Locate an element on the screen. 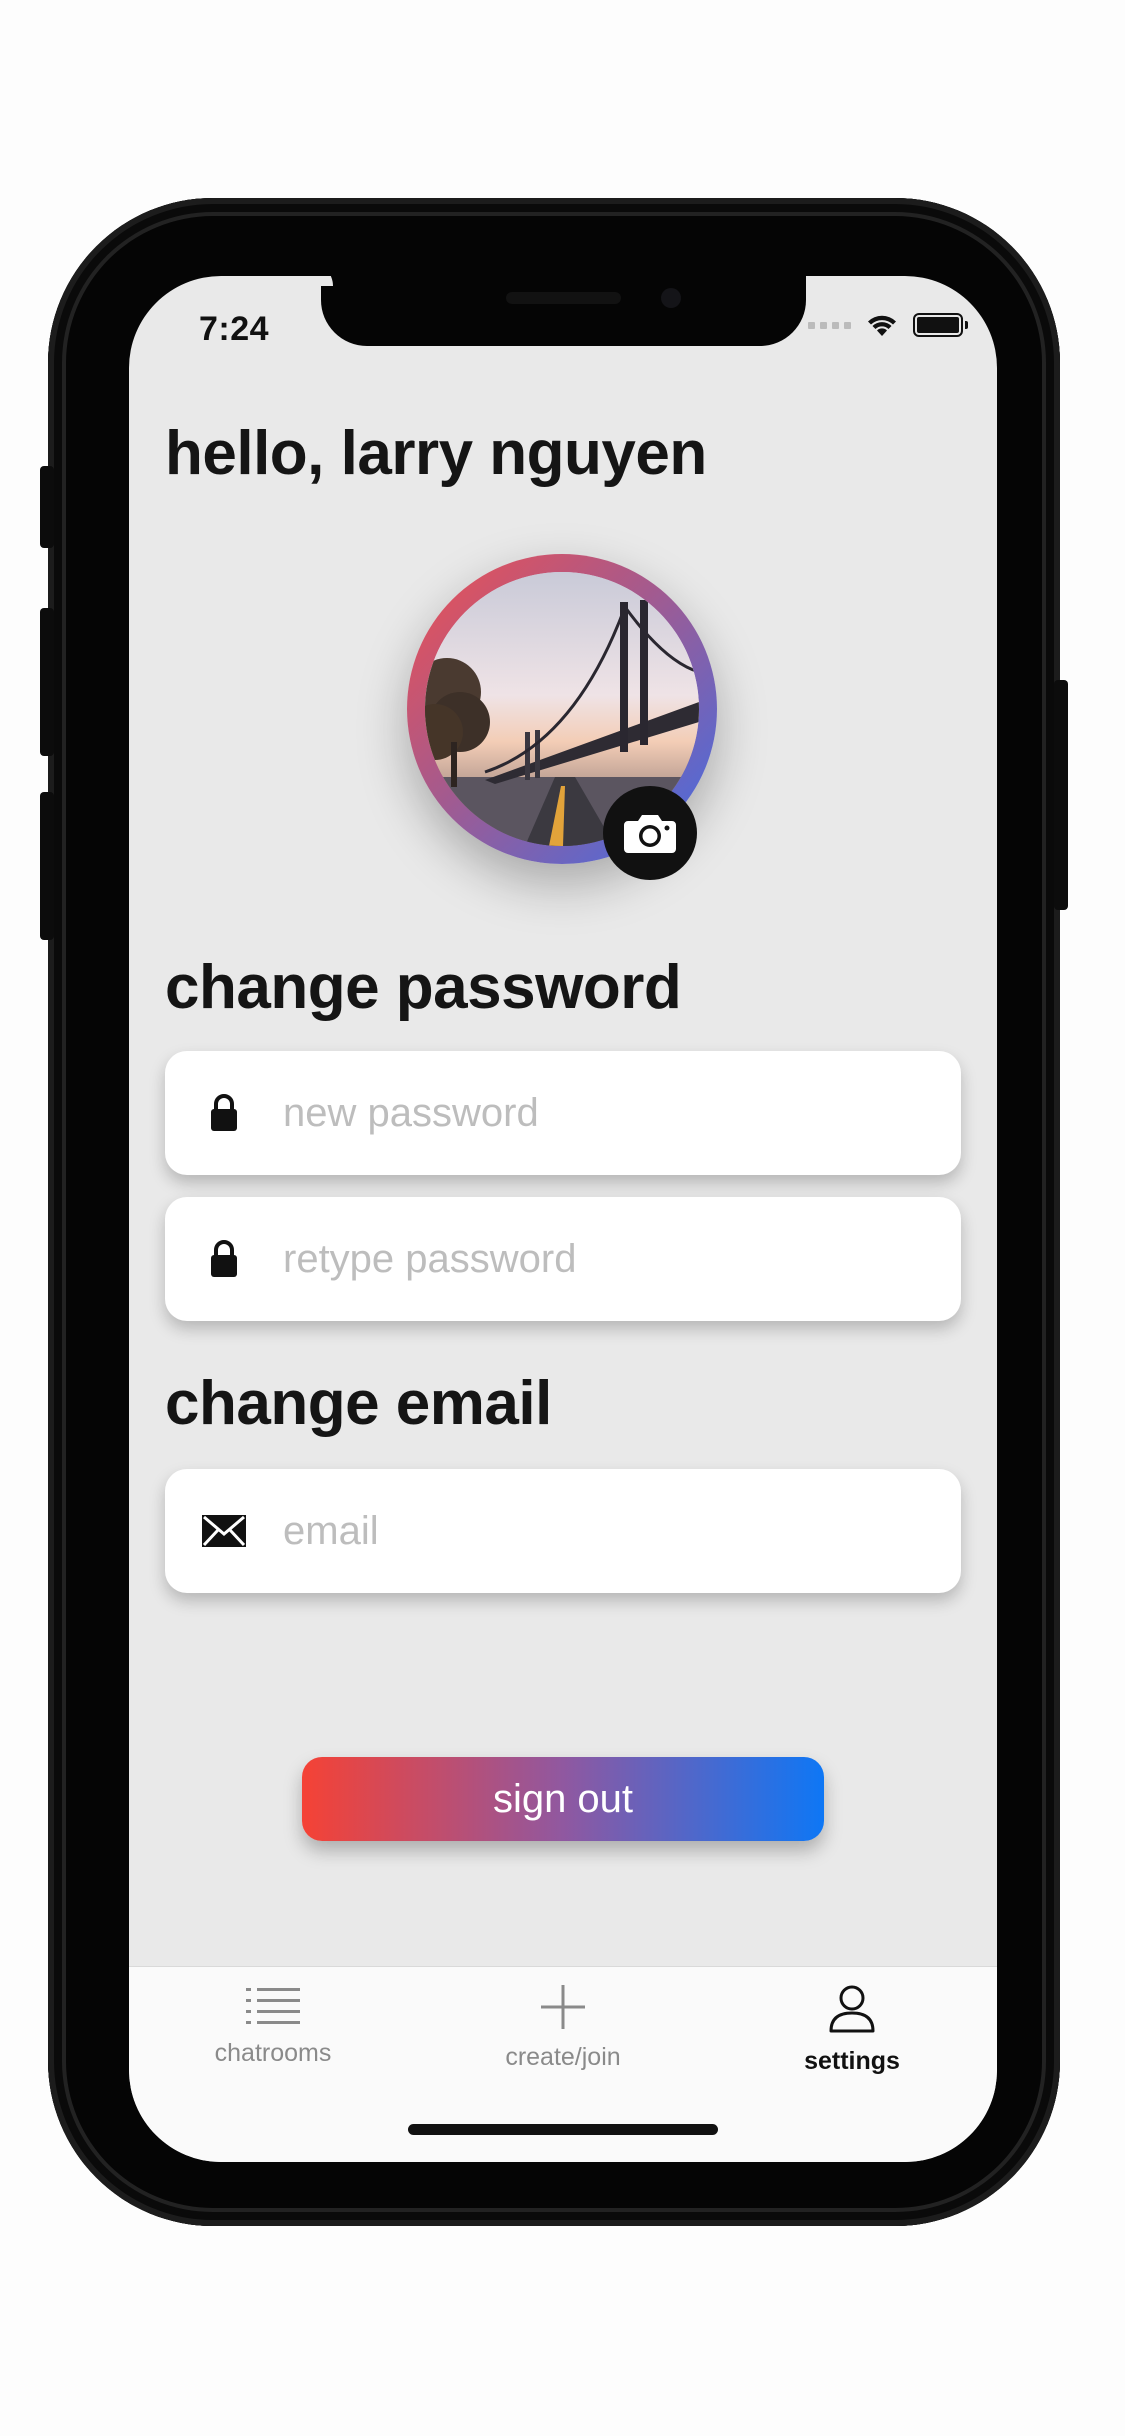  home-indicator is located at coordinates (563, 2129).